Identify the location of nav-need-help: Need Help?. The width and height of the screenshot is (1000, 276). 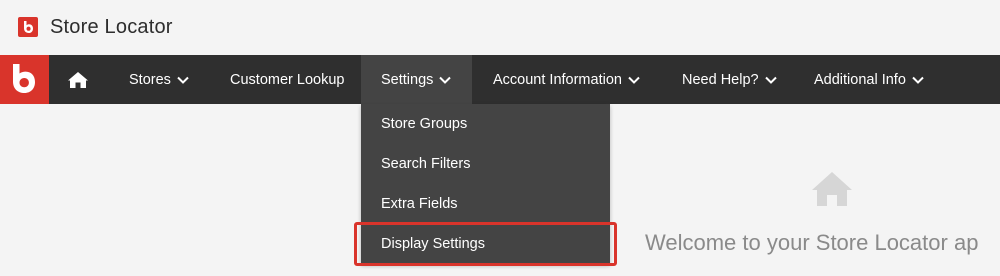
(729, 79).